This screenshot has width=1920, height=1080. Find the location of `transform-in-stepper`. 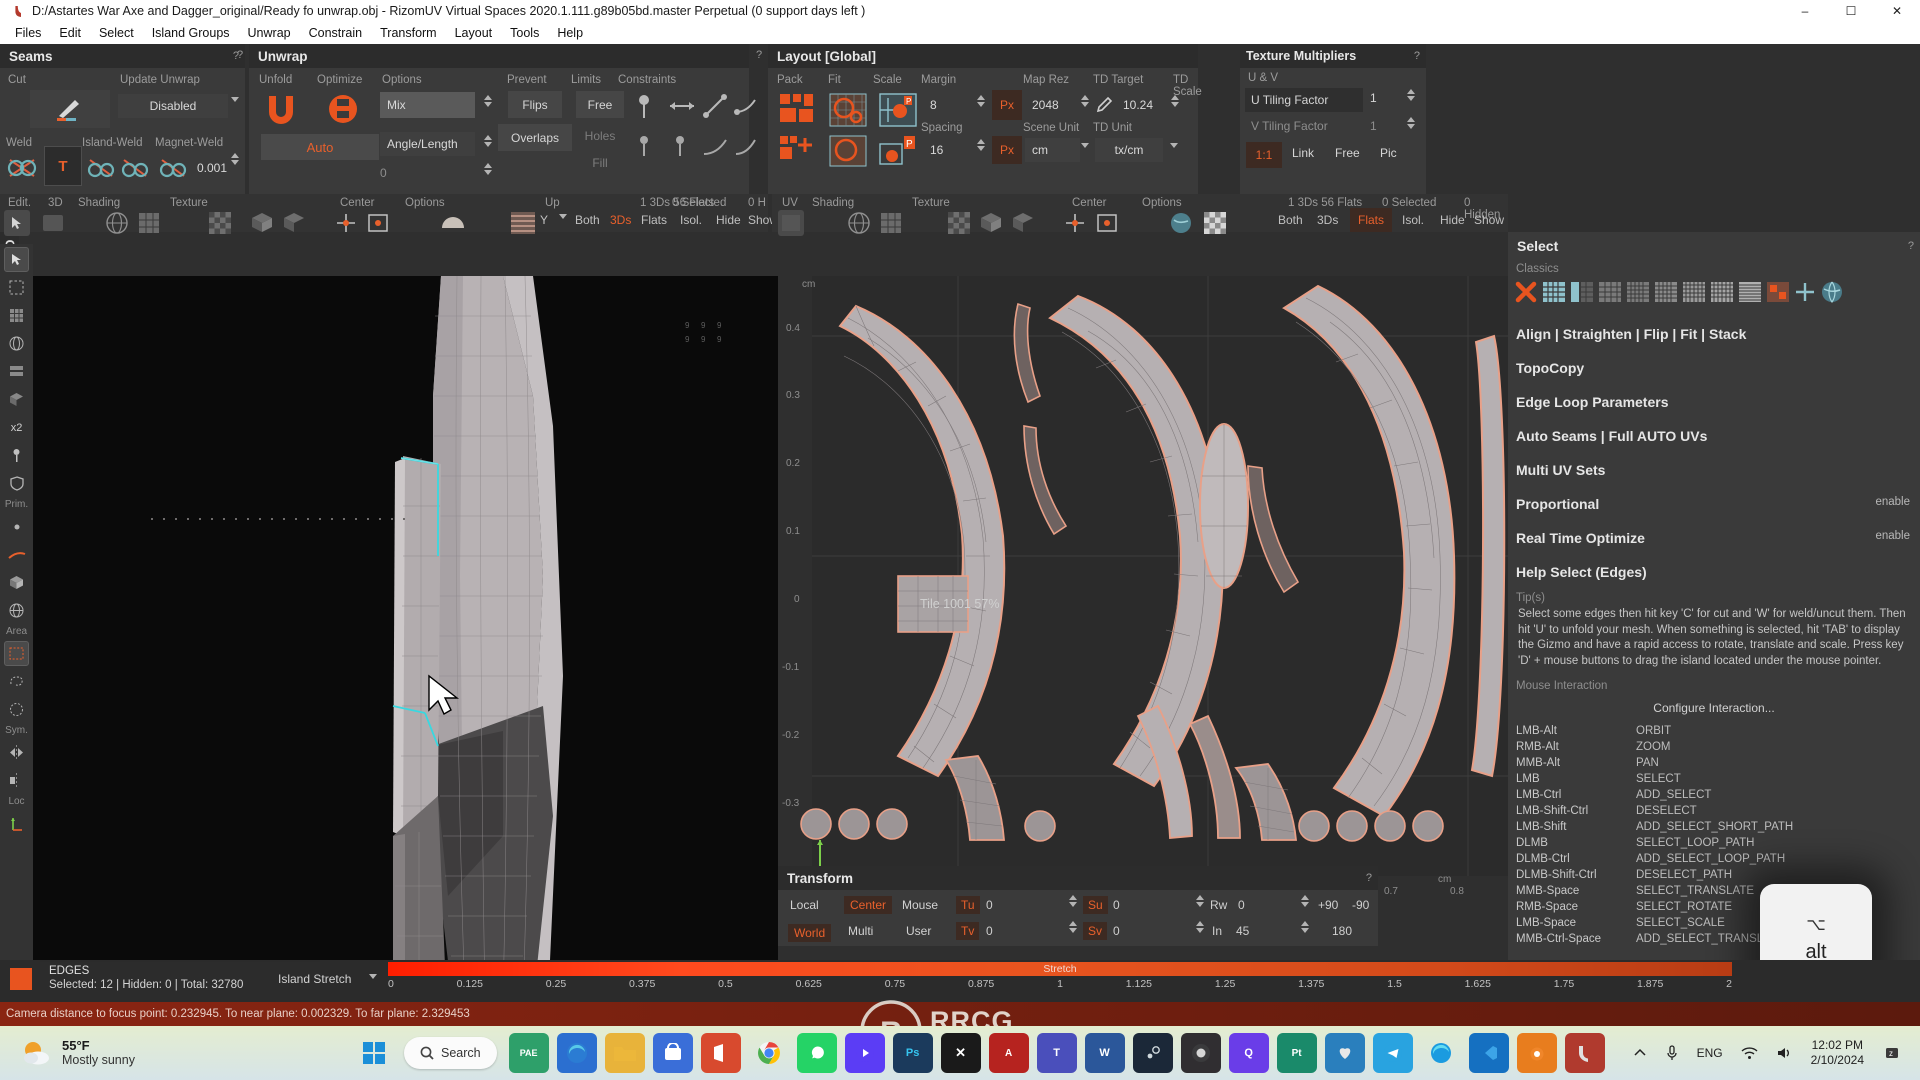

transform-in-stepper is located at coordinates (1304, 927).